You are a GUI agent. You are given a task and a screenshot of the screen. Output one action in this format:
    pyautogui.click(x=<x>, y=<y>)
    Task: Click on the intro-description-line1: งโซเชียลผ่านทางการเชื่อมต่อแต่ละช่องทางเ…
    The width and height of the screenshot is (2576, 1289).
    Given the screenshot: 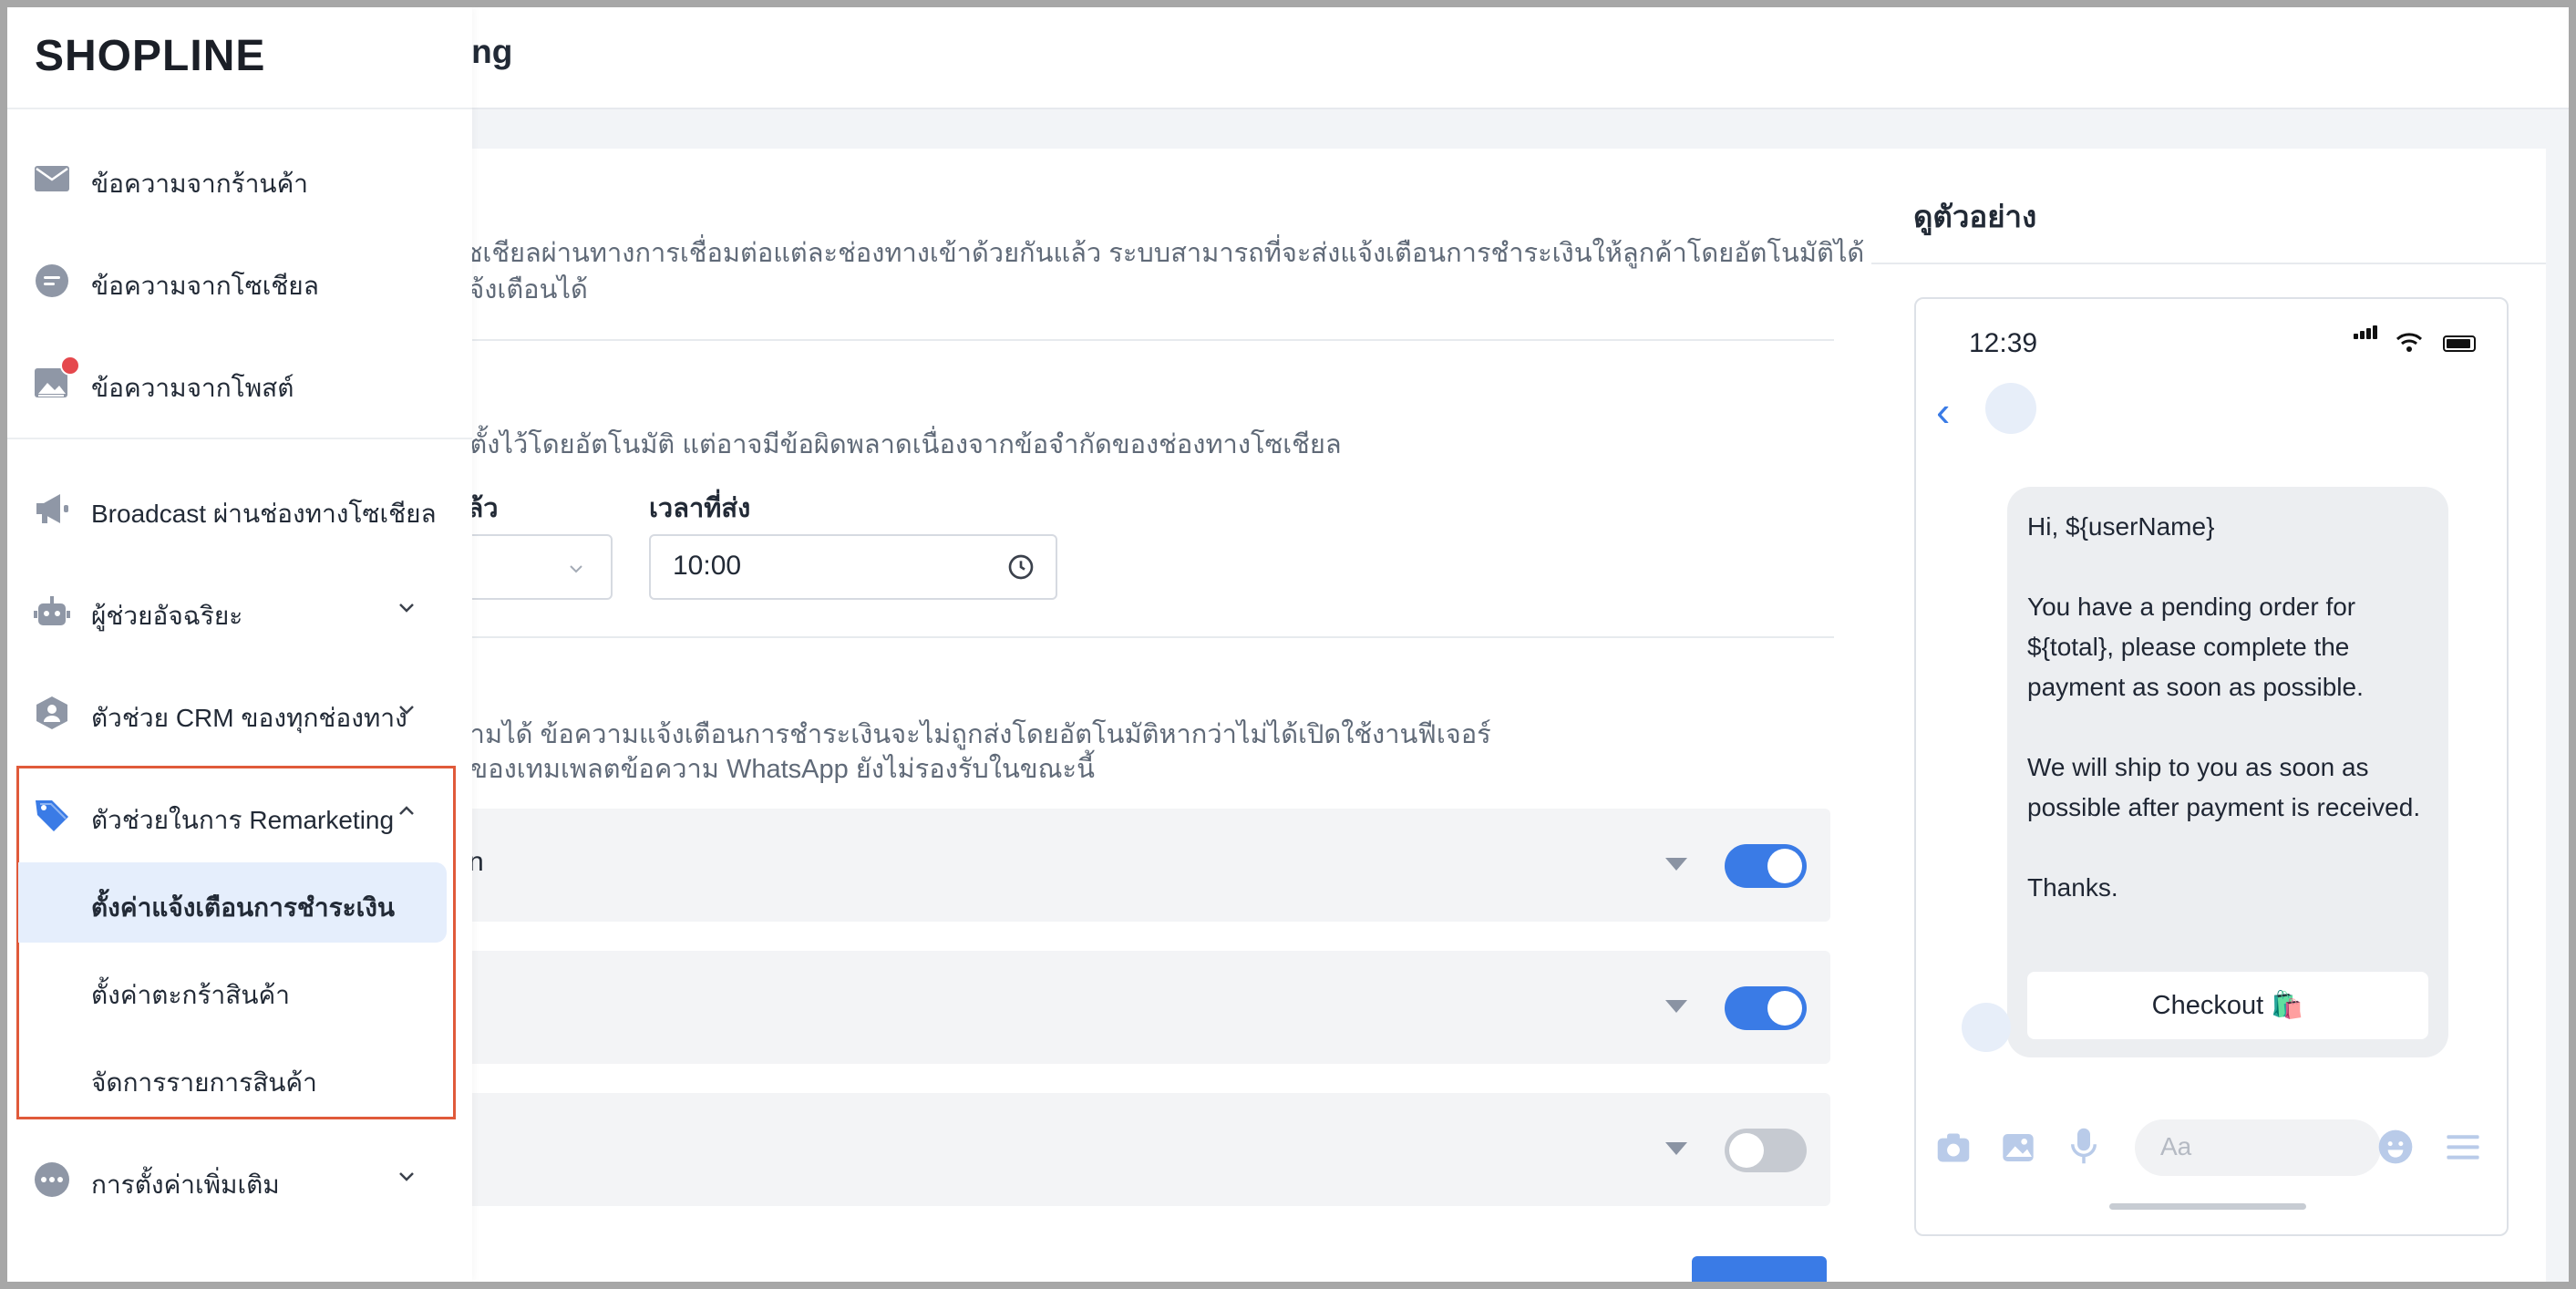 What is the action you would take?
    pyautogui.click(x=1178, y=254)
    